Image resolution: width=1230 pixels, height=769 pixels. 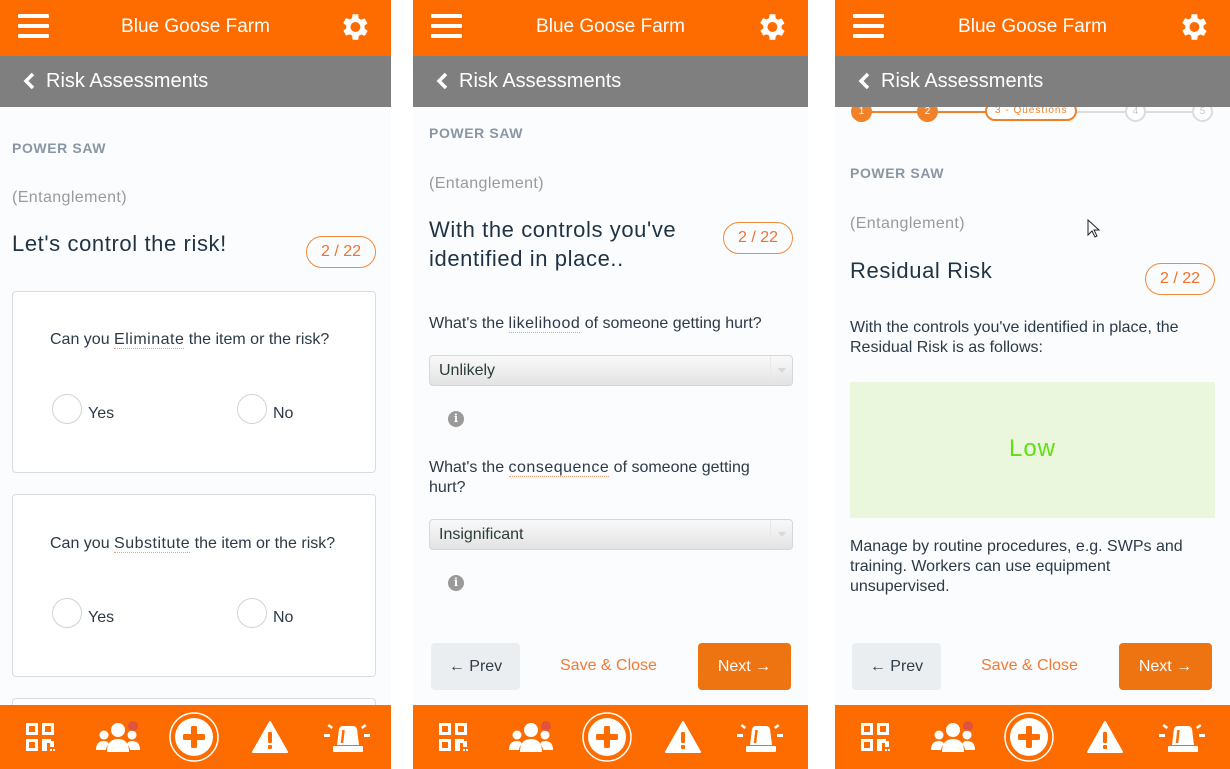 I want to click on step-3-current: 3 - Questions, so click(x=1031, y=114).